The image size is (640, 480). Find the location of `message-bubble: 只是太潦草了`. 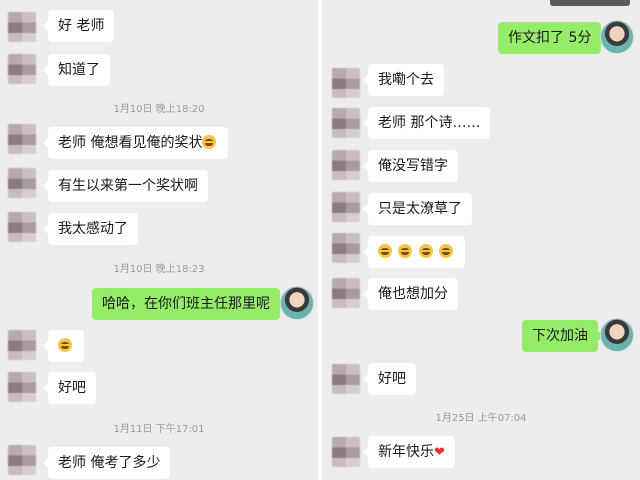

message-bubble: 只是太潦草了 is located at coordinates (417, 209).